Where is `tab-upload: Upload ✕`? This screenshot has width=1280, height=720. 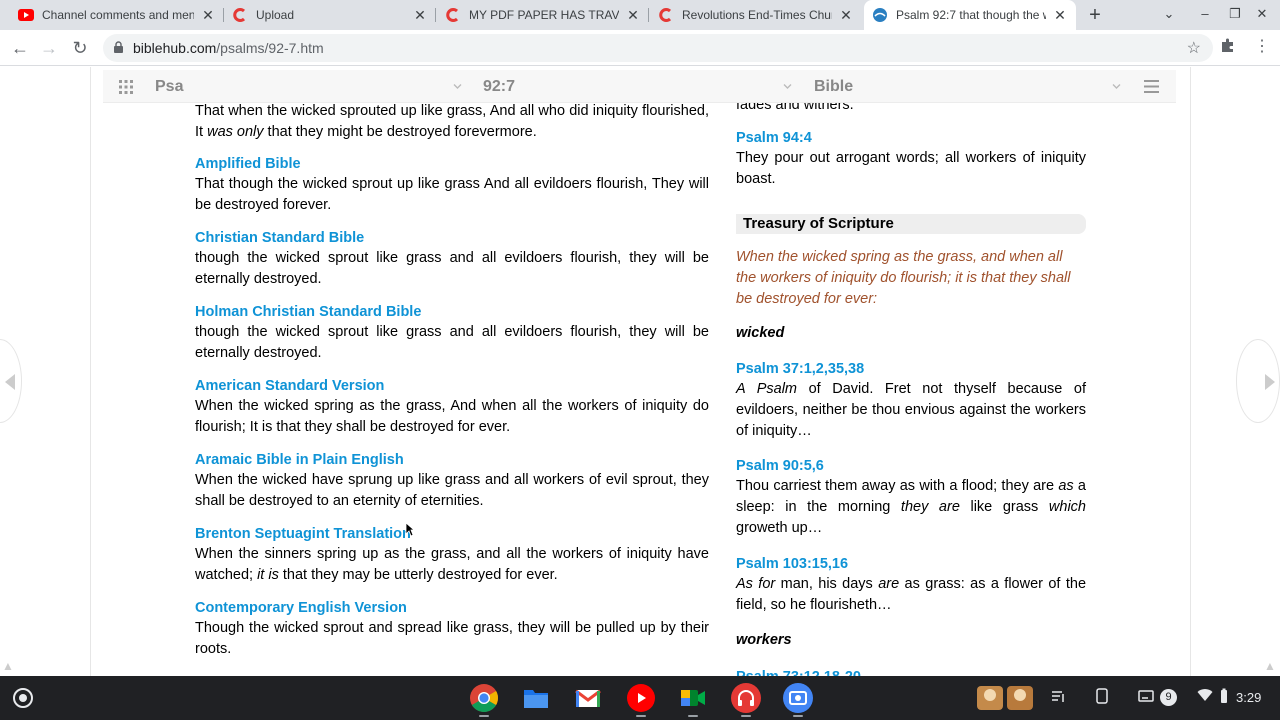
tab-upload: Upload ✕ is located at coordinates (330, 15).